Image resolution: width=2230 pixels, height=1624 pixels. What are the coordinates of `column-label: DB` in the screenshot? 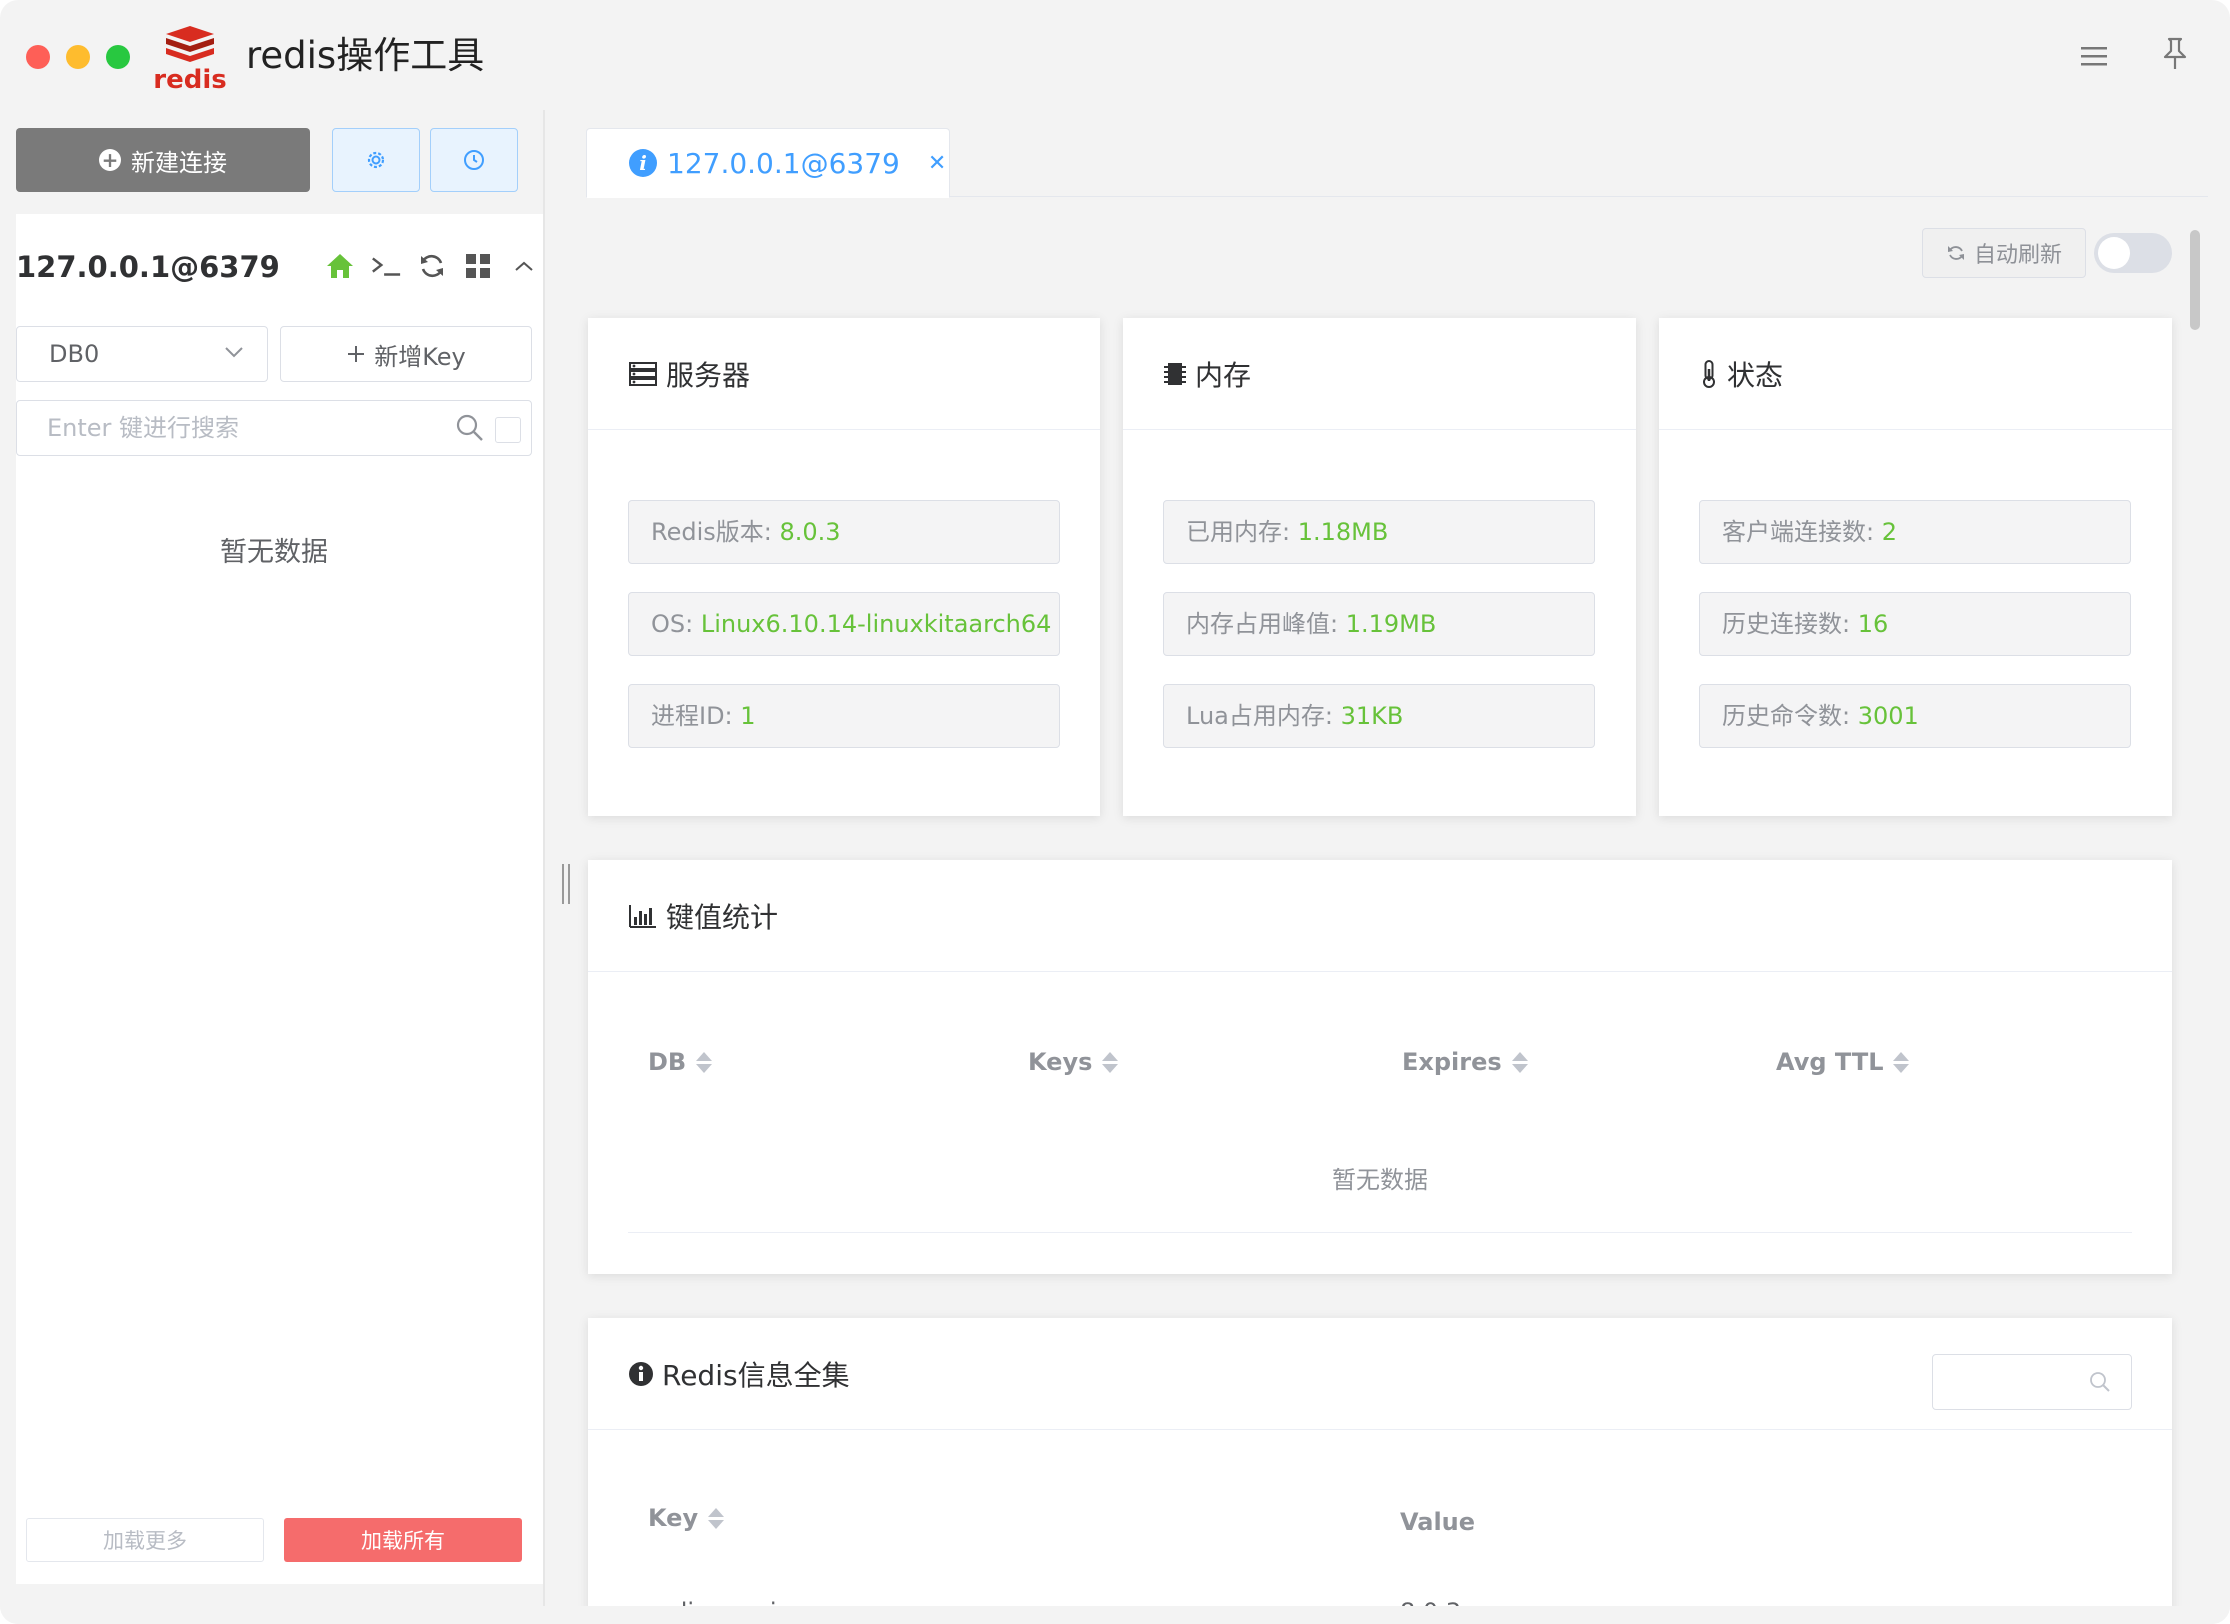 It's located at (667, 1062).